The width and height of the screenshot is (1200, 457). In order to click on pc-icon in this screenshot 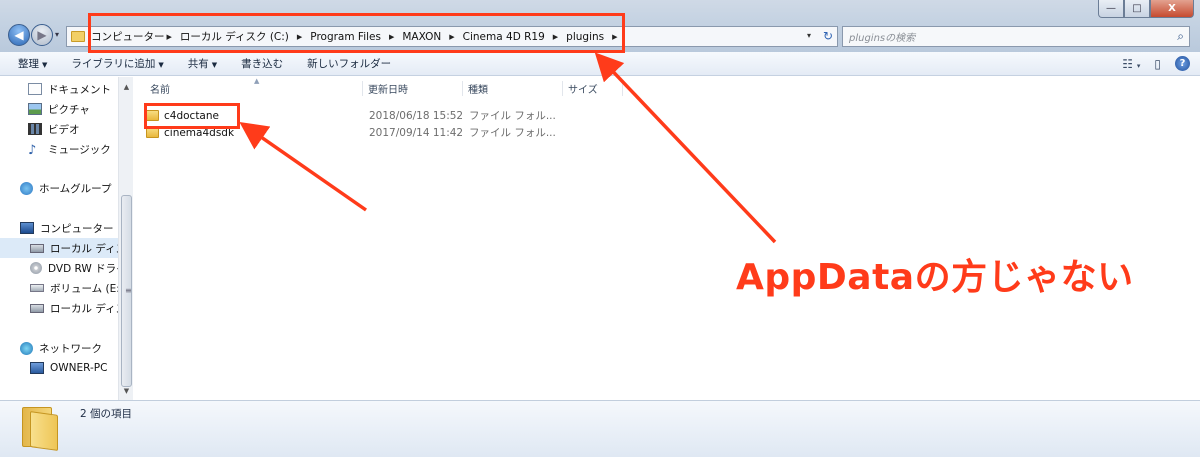, I will do `click(37, 368)`.